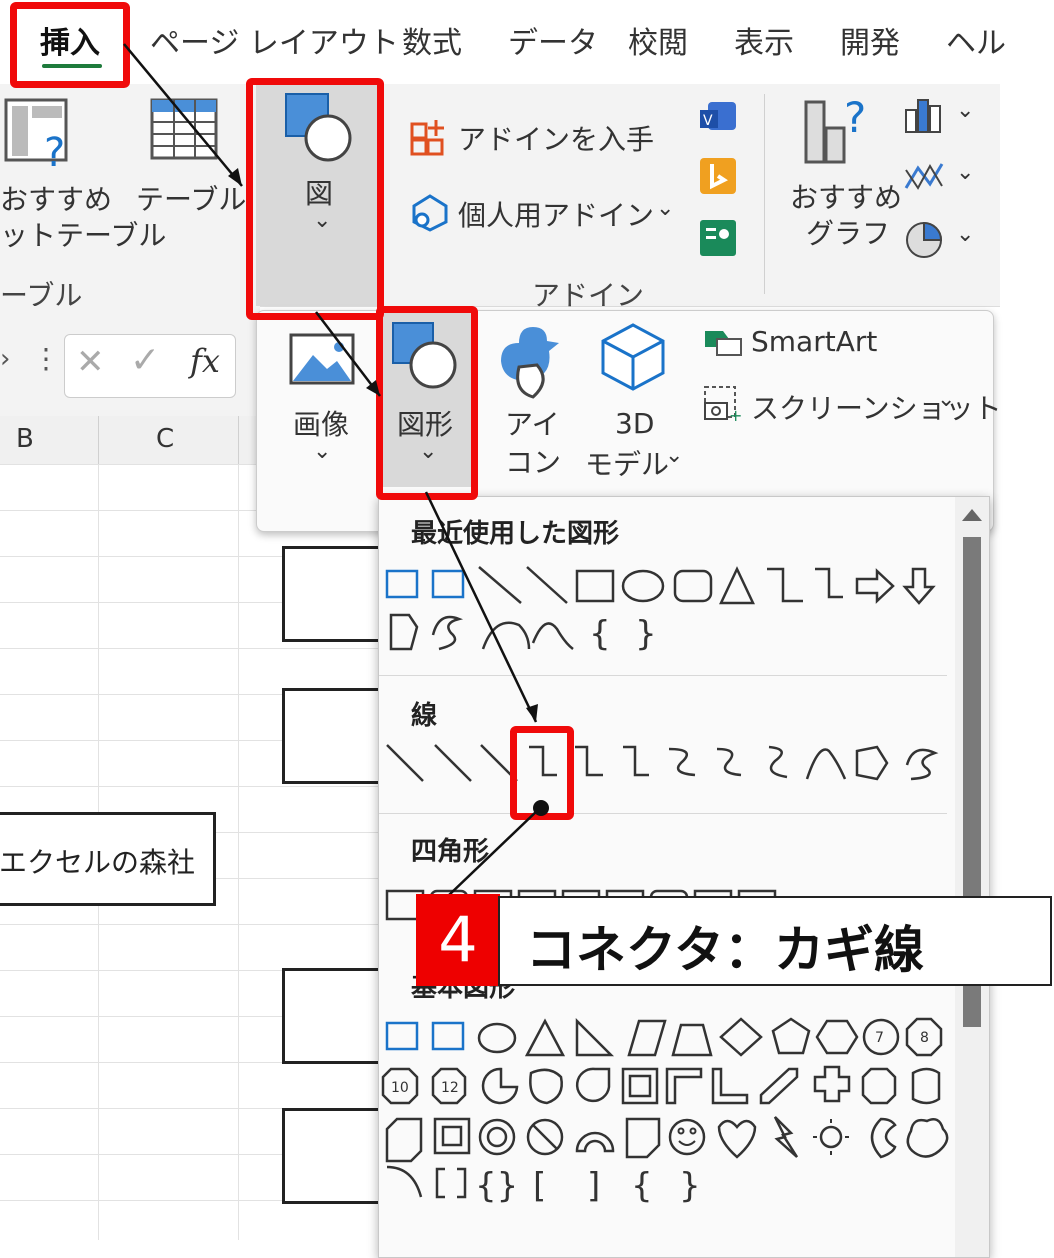  I want to click on step-number-badge: 4, so click(458, 940).